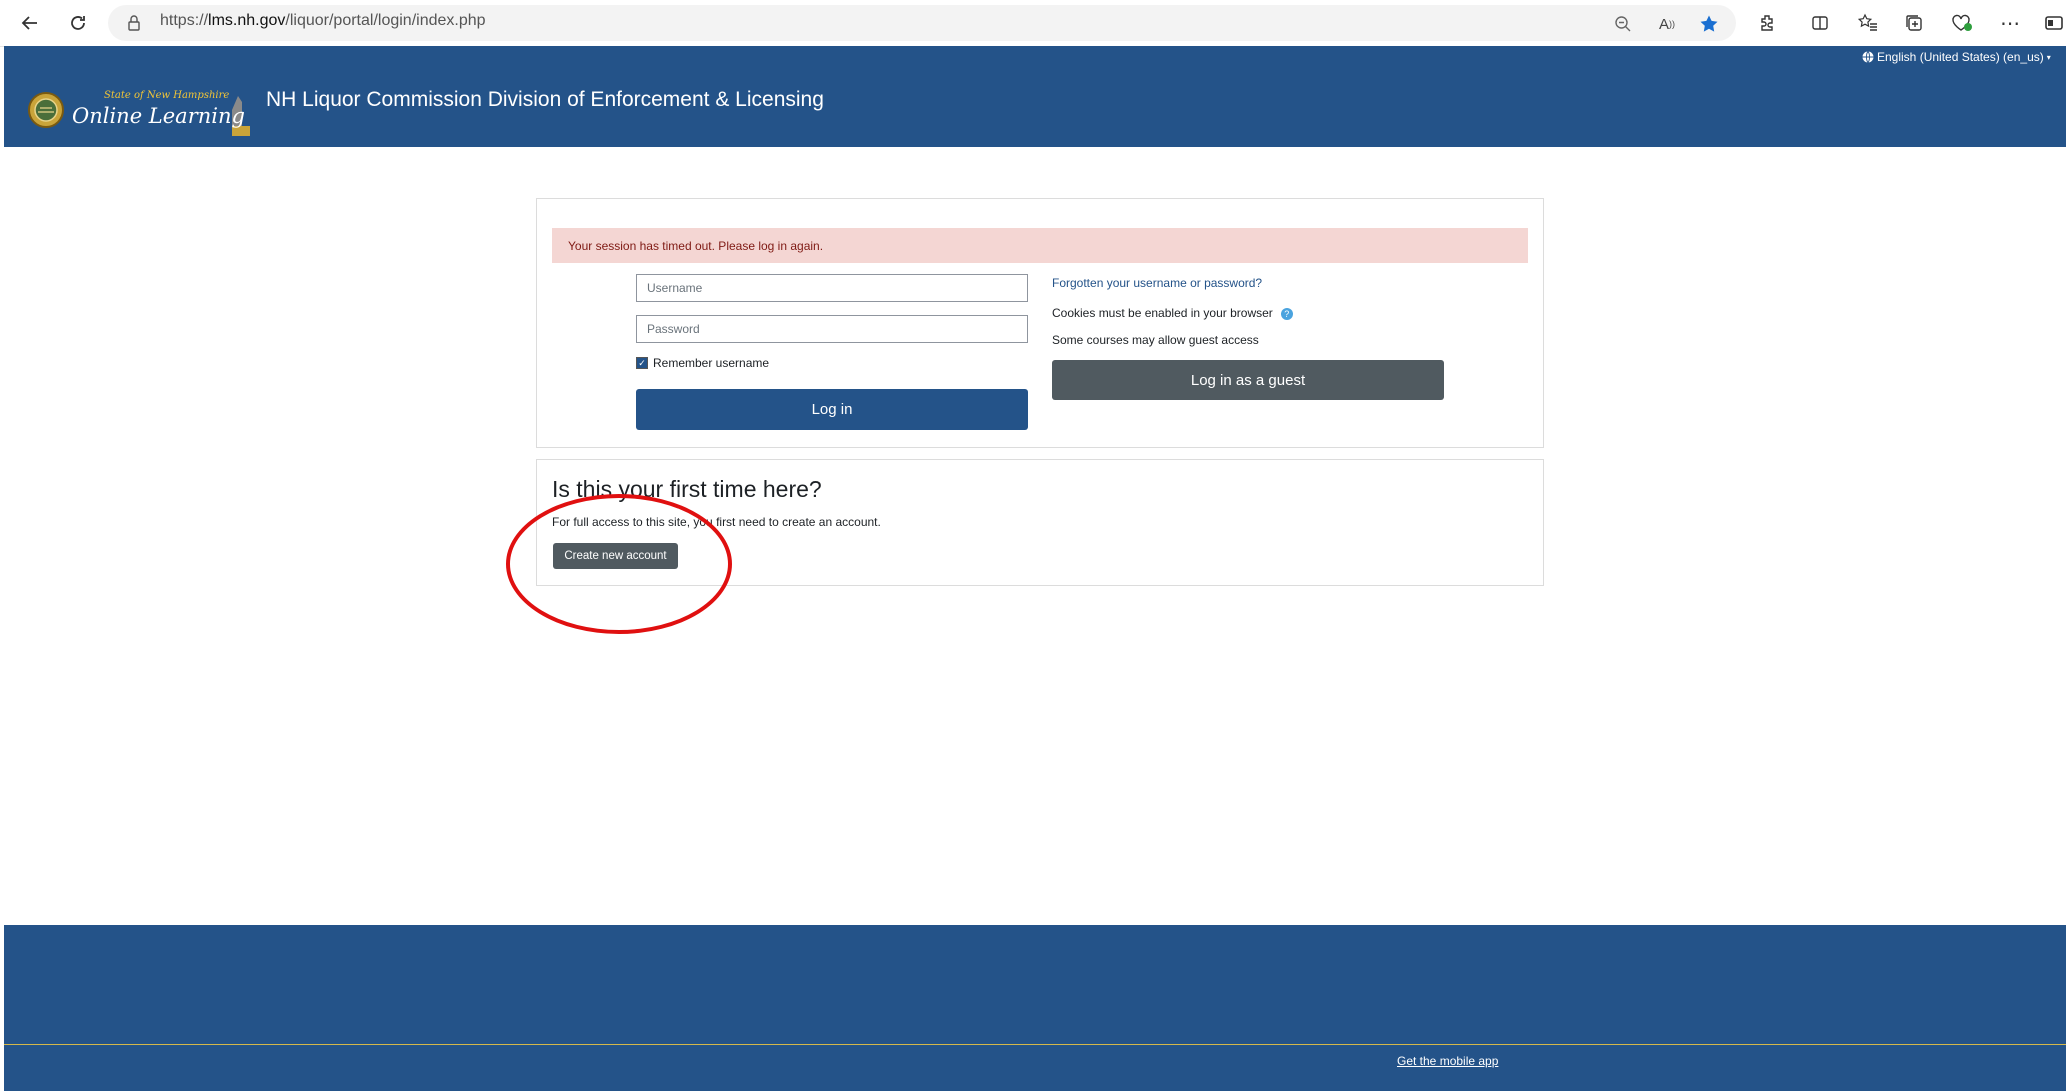  Describe the element at coordinates (1248, 380) in the screenshot. I see `guest-login-button: Log in as a guest` at that location.